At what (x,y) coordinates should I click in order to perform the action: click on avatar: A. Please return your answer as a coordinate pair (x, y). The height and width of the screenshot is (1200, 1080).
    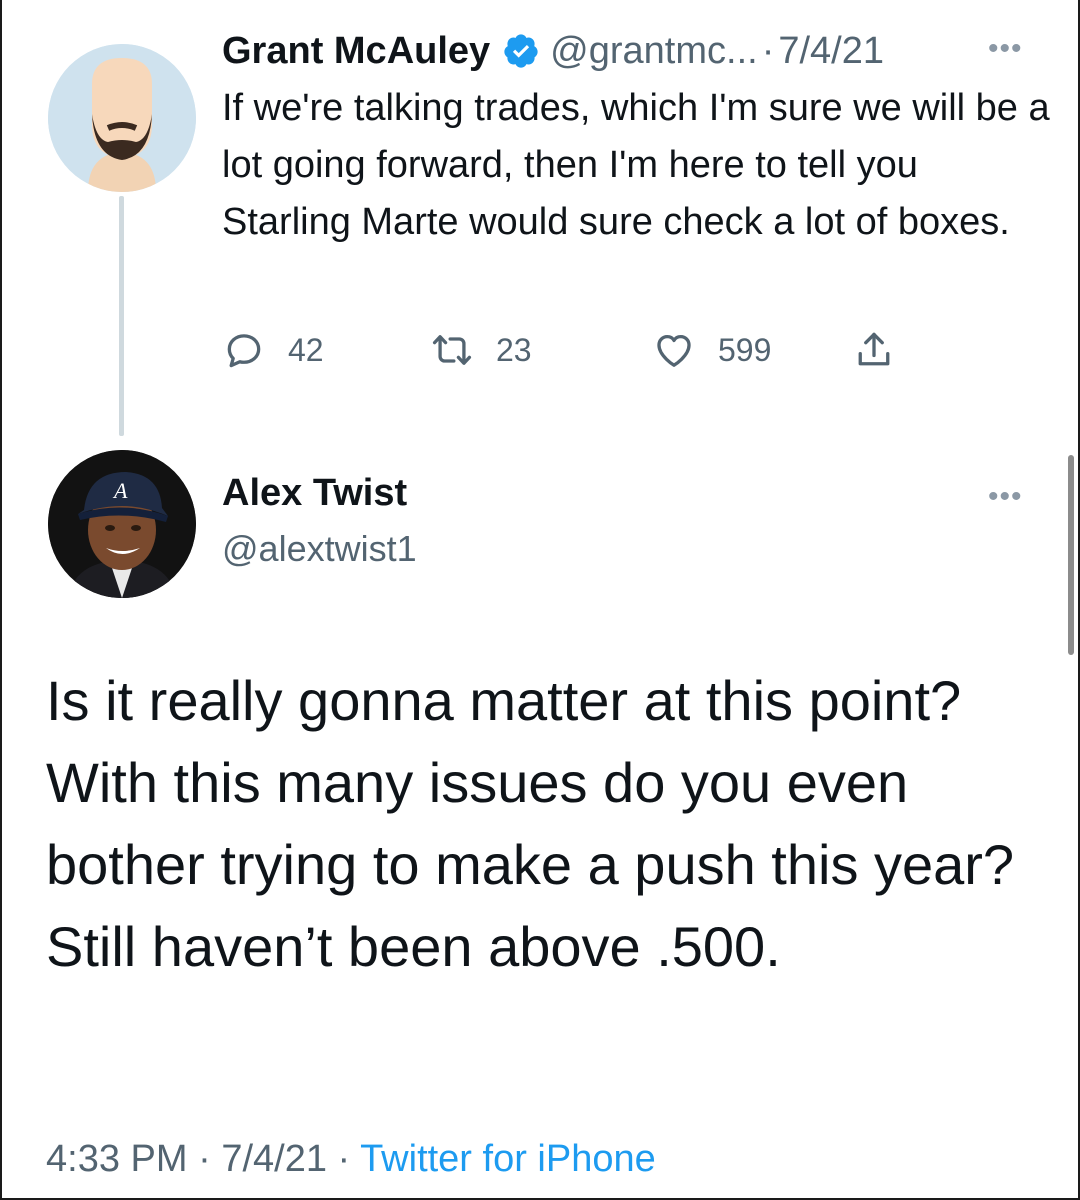
    Looking at the image, I should click on (122, 524).